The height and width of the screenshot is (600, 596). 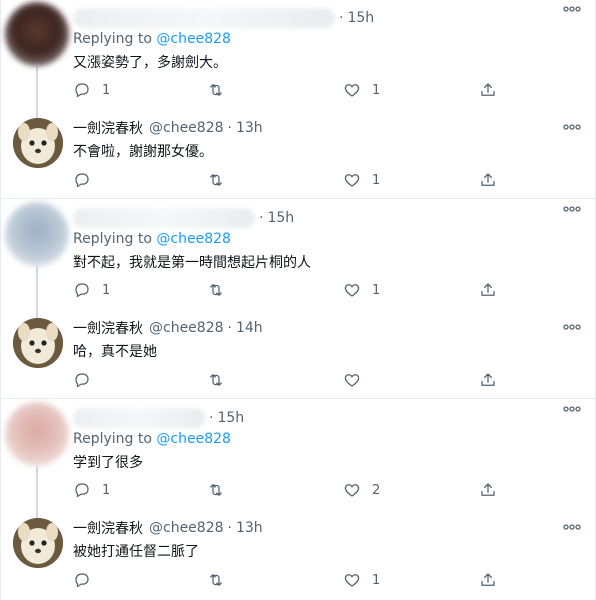 What do you see at coordinates (192, 263) in the screenshot?
I see `tweet-text: 對不起，我就是第一時間想起片桐的人` at bounding box center [192, 263].